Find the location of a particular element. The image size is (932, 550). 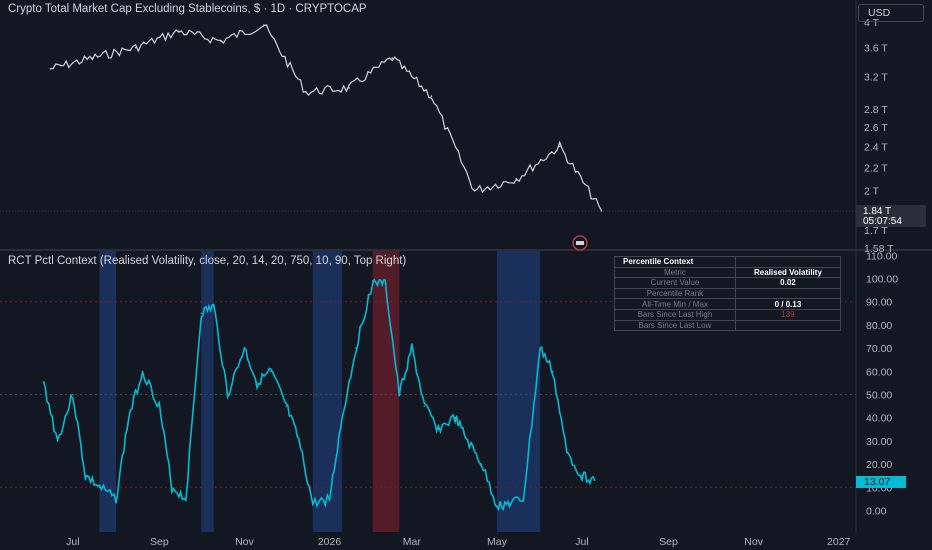

table-row: Bars Since Last Low is located at coordinates (728, 325).